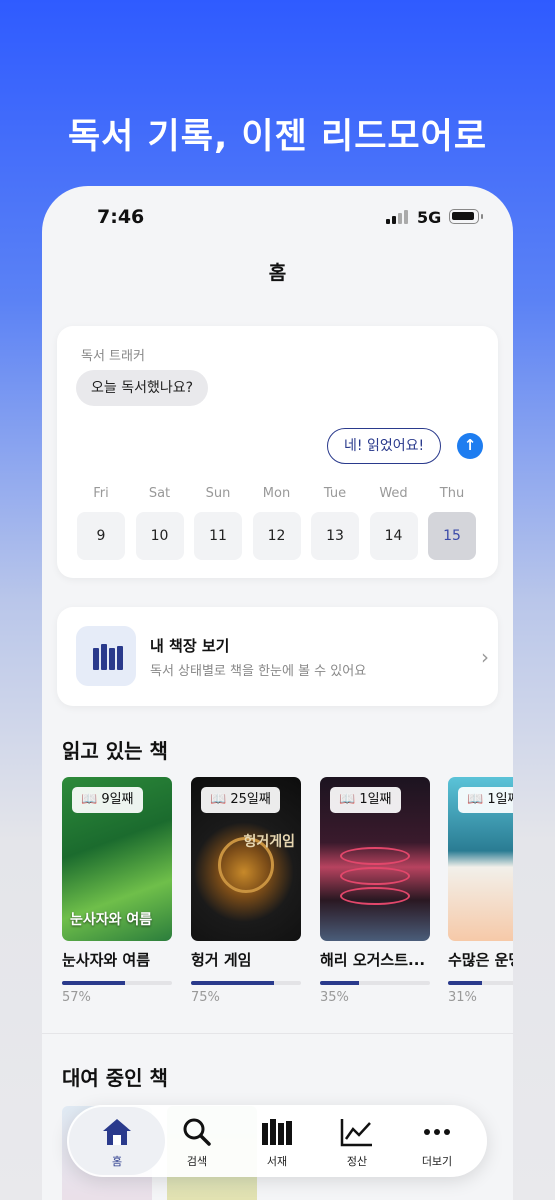  I want to click on book-cover: 📖 25일째 헝거게임, so click(246, 859).